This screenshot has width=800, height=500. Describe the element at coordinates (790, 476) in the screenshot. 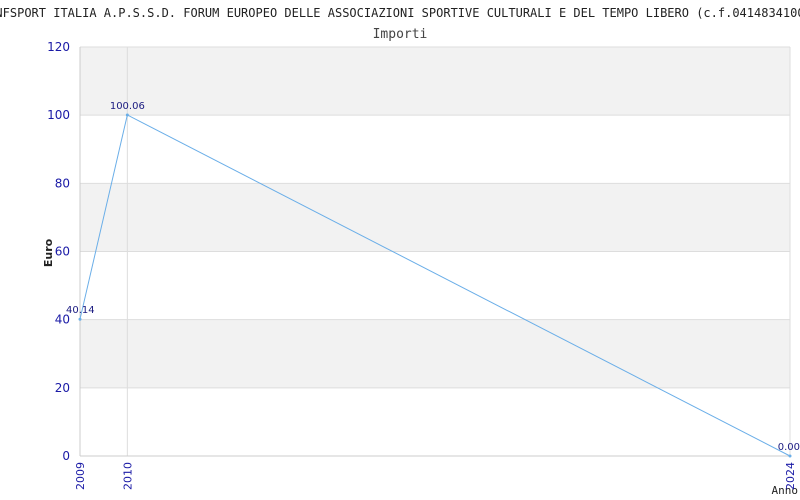

I see `x-tick-label: 2024` at that location.